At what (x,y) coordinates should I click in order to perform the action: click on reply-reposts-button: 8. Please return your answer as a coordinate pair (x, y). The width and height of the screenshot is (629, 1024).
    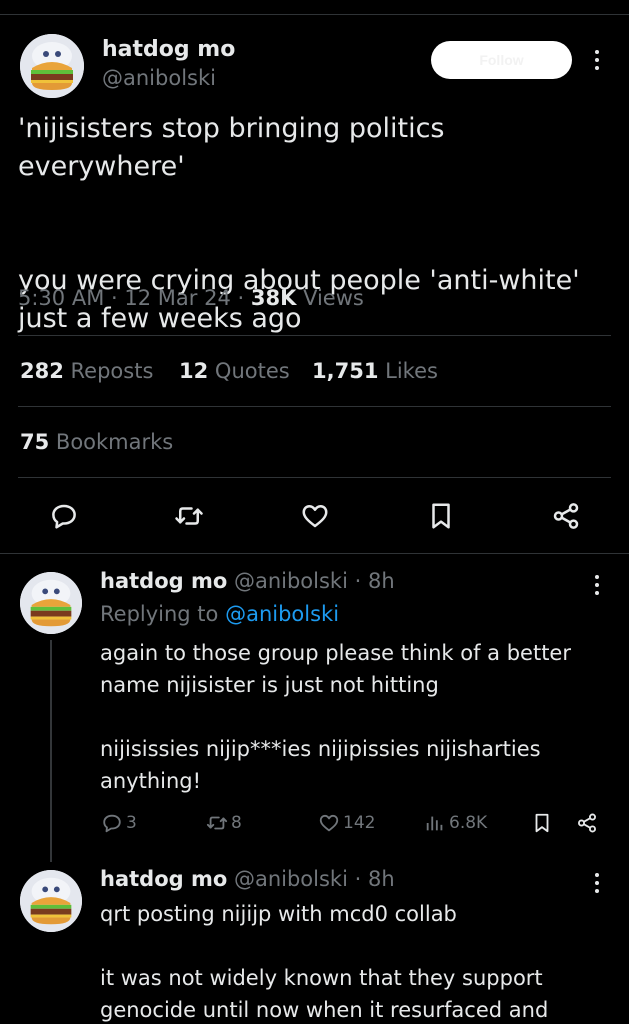
    Looking at the image, I should click on (224, 823).